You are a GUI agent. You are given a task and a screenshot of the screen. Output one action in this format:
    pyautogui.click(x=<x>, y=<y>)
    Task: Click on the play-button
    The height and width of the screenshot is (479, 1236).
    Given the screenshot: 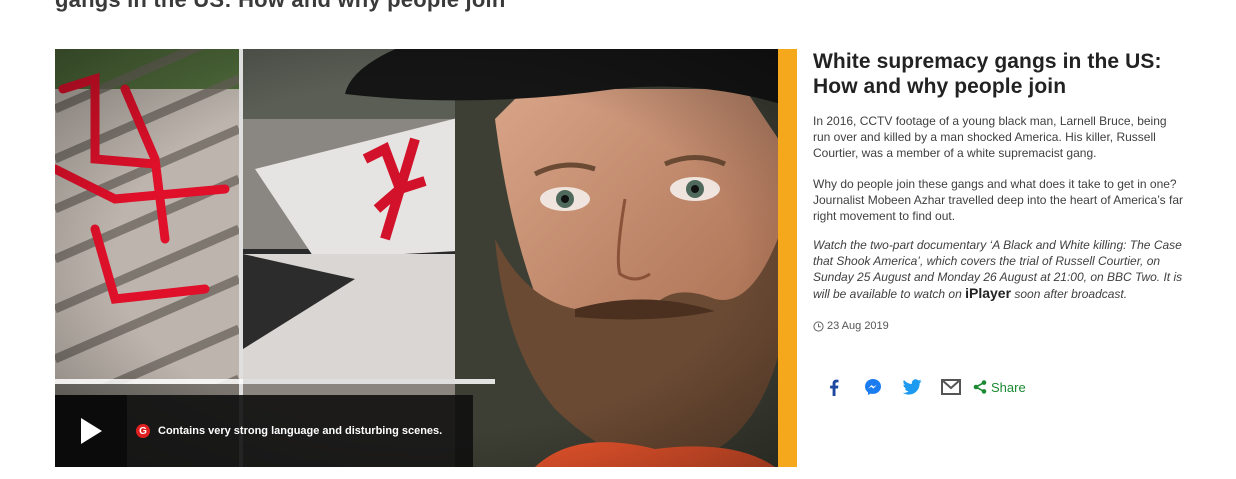 What is the action you would take?
    pyautogui.click(x=91, y=431)
    